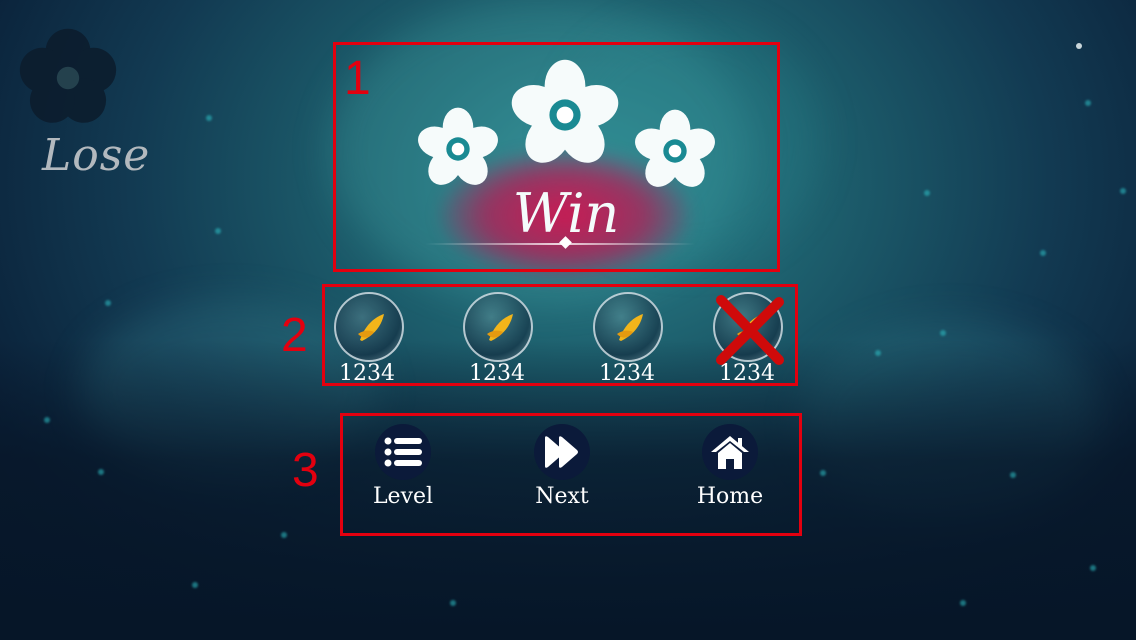 This screenshot has height=640, width=1136. What do you see at coordinates (68, 75) in the screenshot?
I see `lose-flower-icon` at bounding box center [68, 75].